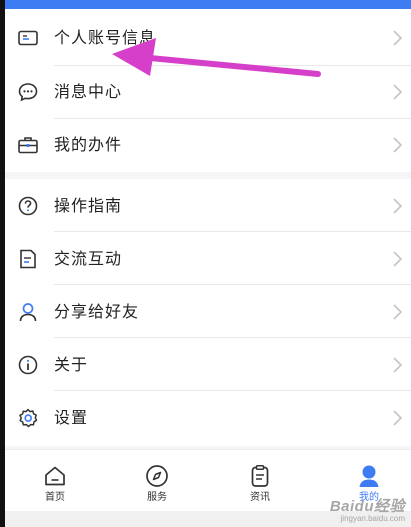  What do you see at coordinates (367, 506) in the screenshot?
I see `watermark-main: Baidu经验` at bounding box center [367, 506].